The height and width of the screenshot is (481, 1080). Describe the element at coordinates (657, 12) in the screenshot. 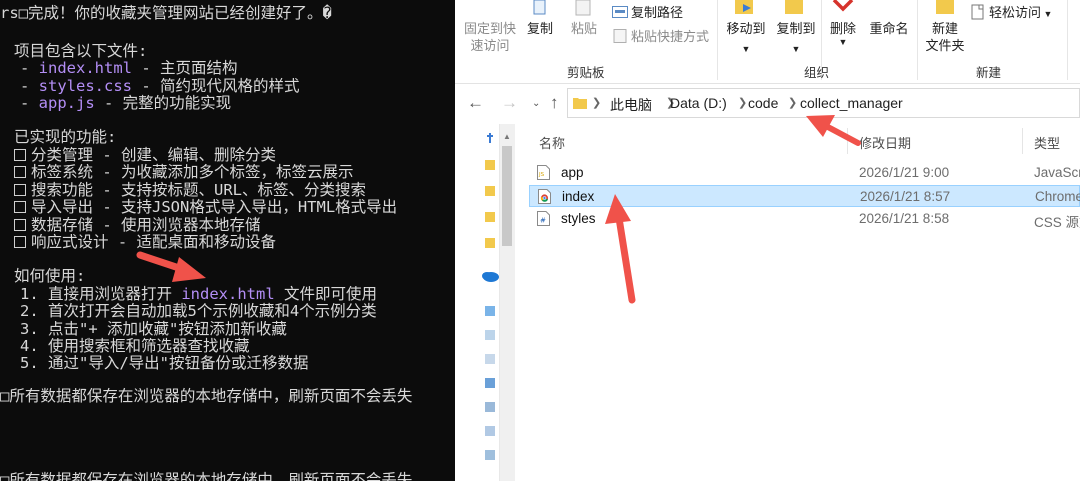

I see `copy-path-label: 复制路径` at that location.